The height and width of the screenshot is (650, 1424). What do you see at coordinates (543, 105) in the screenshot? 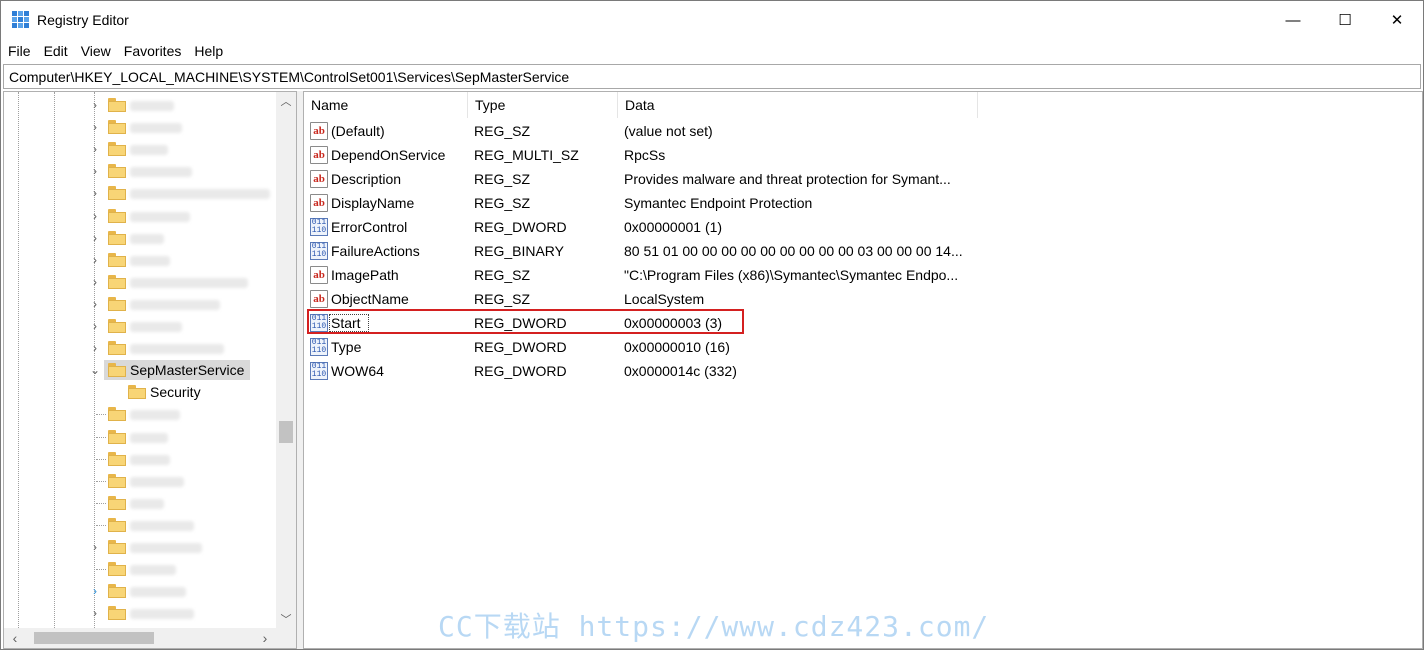
I see `column-header-type: Type` at bounding box center [543, 105].